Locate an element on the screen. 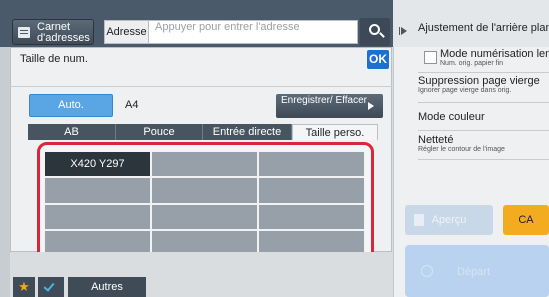 This screenshot has height=297, width=549. arrow-right-icon is located at coordinates (371, 106).